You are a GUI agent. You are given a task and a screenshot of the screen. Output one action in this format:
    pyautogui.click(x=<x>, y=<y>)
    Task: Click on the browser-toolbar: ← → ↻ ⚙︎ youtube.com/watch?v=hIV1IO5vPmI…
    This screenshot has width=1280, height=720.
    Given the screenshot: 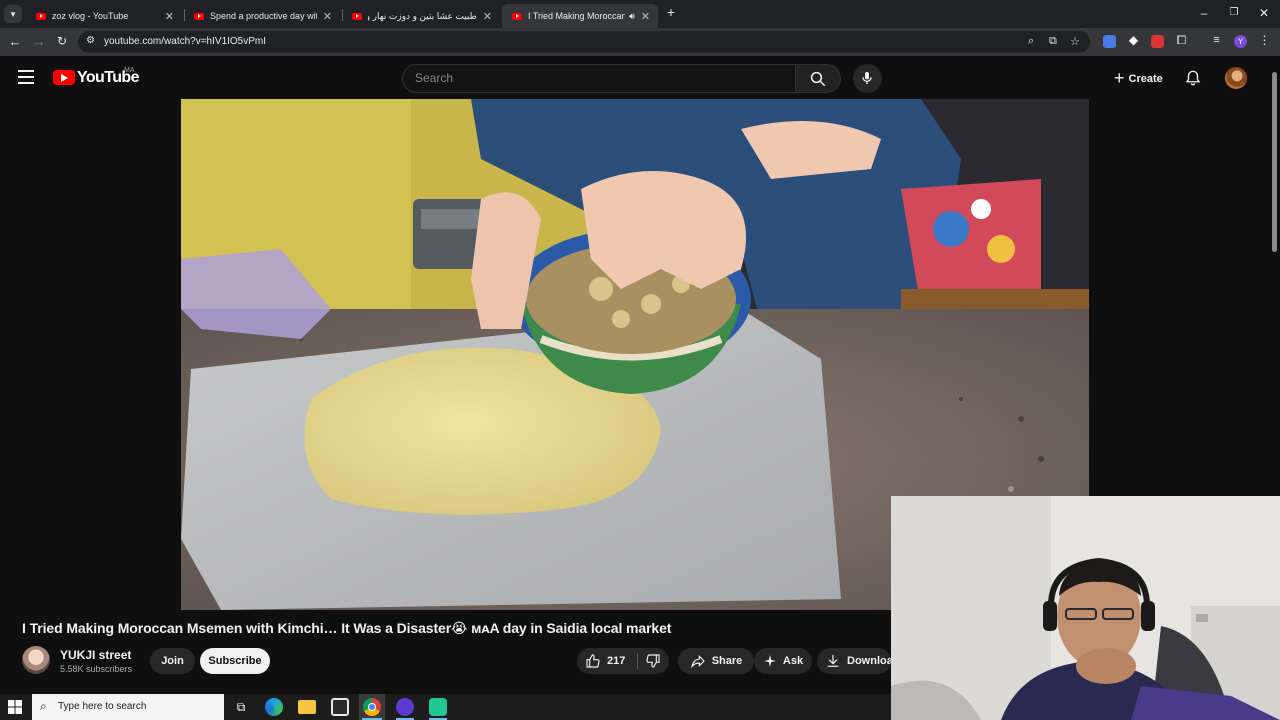 What is the action you would take?
    pyautogui.click(x=640, y=42)
    